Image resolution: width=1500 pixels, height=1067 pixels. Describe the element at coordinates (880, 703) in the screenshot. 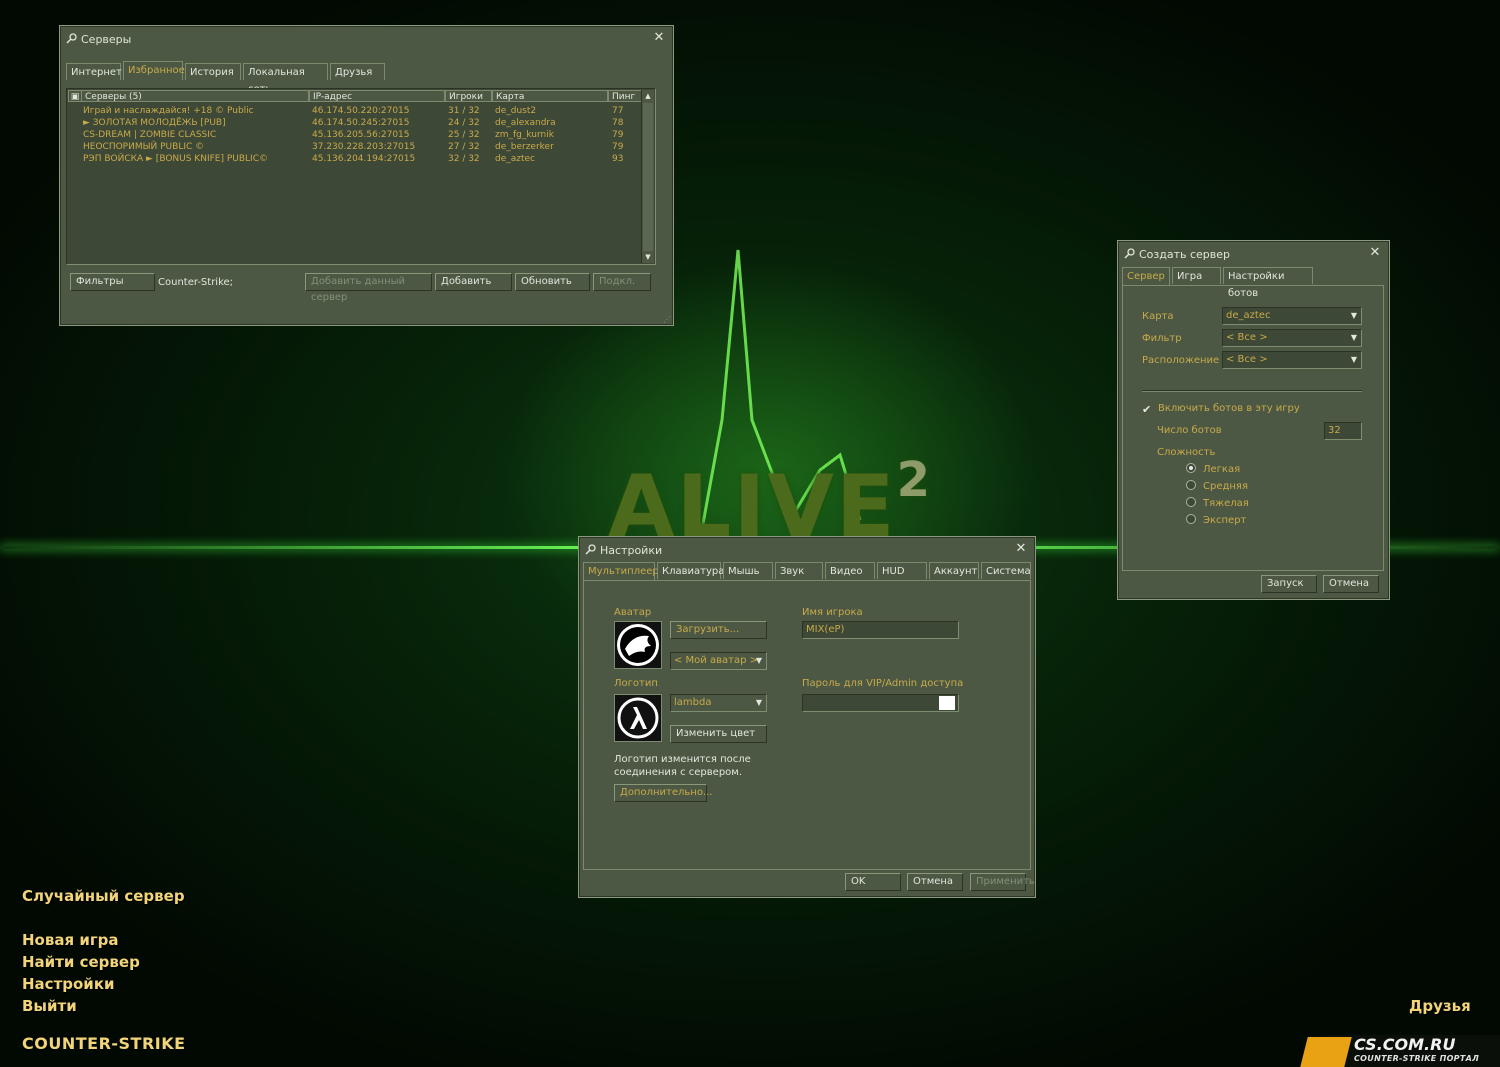

I see `vip-password-input` at that location.